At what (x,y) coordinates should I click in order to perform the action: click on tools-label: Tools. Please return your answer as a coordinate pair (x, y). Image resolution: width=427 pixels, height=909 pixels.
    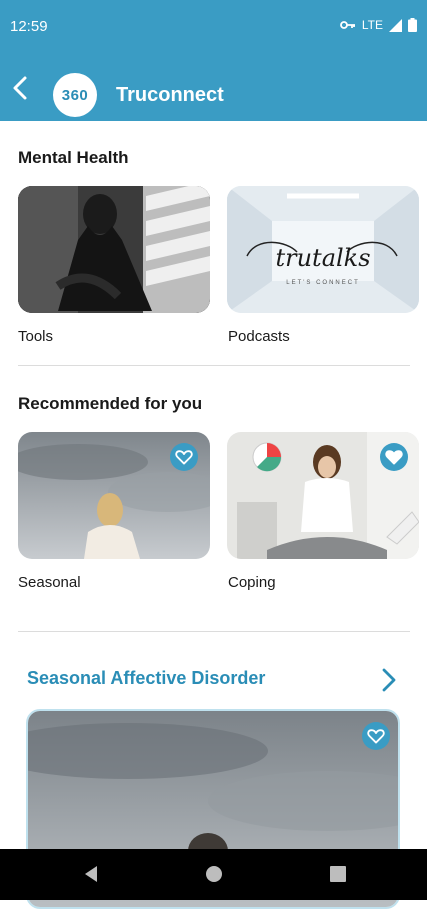
    Looking at the image, I should click on (35, 336).